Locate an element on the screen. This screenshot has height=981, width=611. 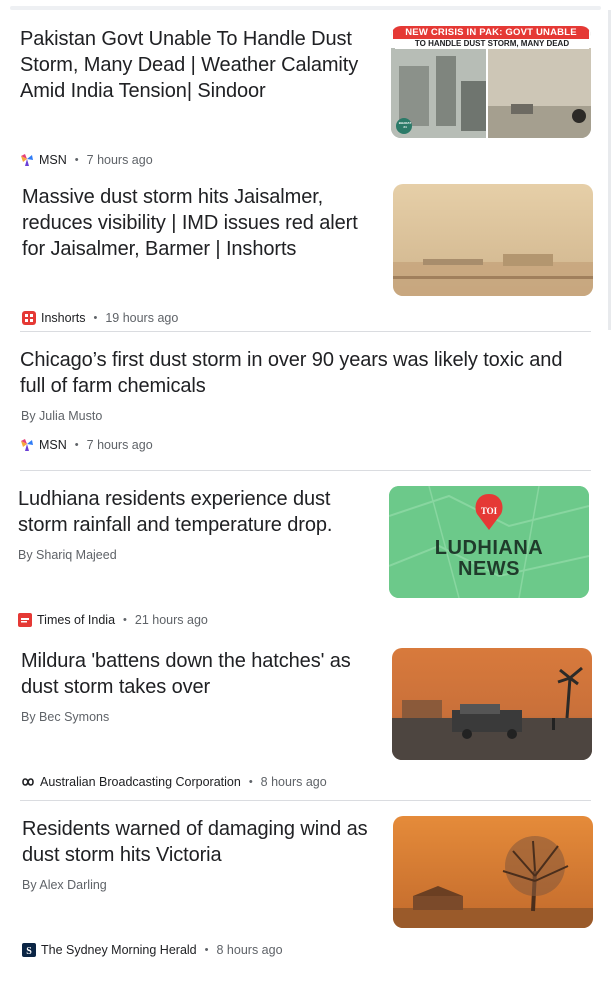
smh-logo-icon: S is located at coordinates (29, 950).